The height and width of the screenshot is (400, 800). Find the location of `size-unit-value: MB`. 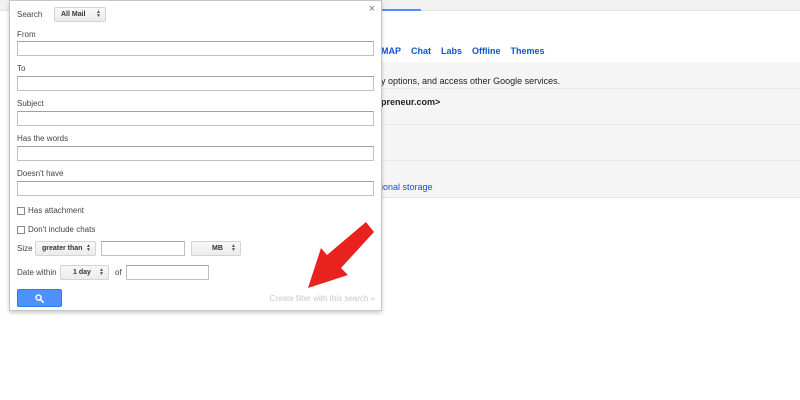

size-unit-value: MB is located at coordinates (217, 248).